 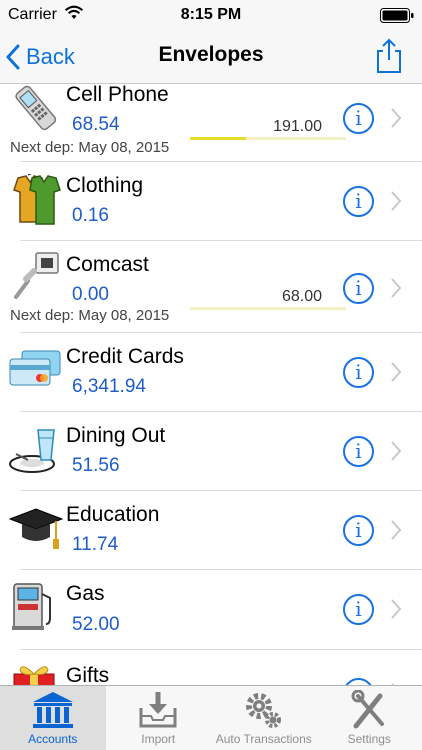 What do you see at coordinates (85, 593) in the screenshot?
I see `envelope-name: Gas` at bounding box center [85, 593].